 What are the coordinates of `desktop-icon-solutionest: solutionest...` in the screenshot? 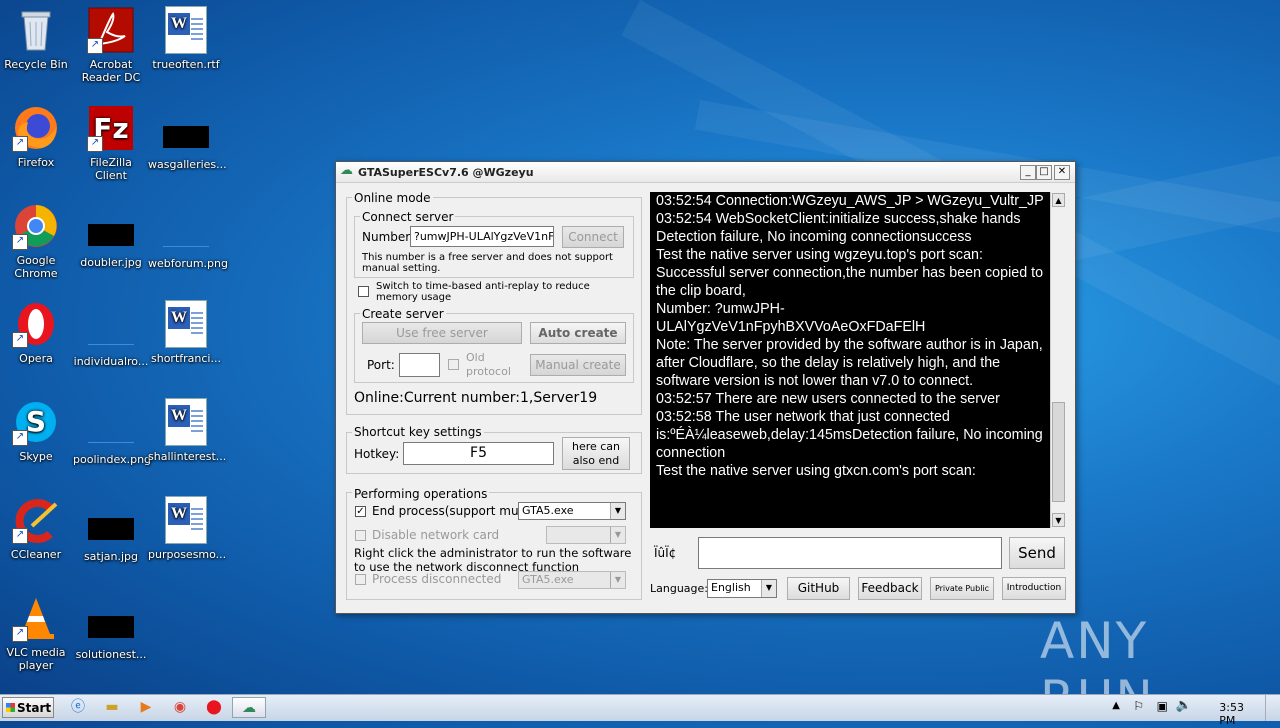 It's located at (111, 627).